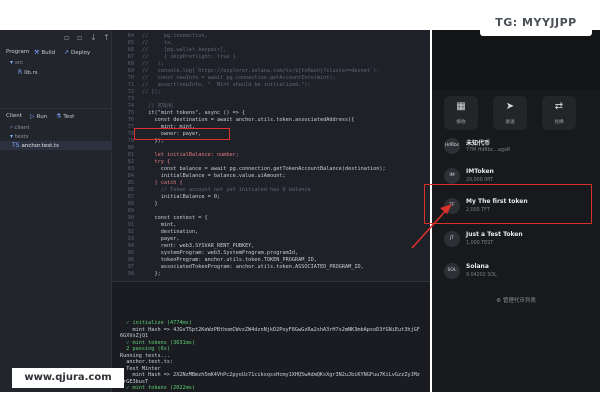  What do you see at coordinates (37, 52) in the screenshot?
I see `build-icon: ⚒` at bounding box center [37, 52].